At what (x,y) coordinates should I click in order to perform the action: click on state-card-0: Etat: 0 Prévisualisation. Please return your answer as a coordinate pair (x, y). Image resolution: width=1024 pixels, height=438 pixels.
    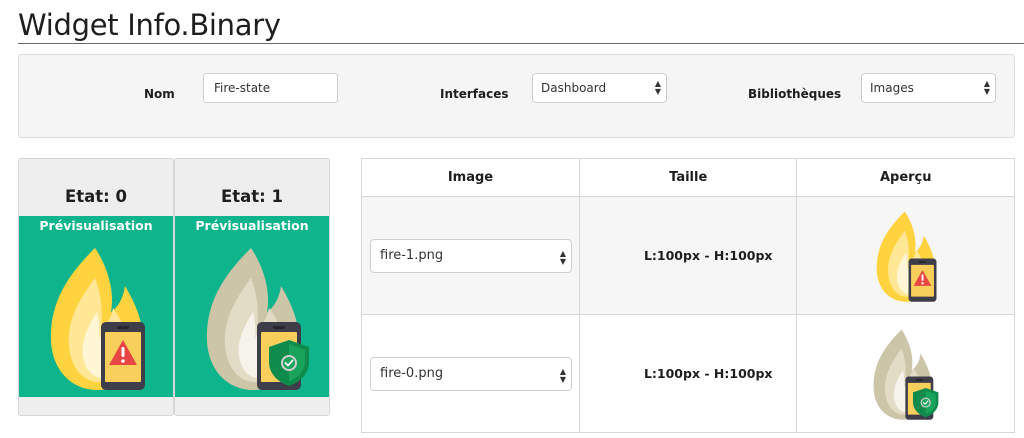
    Looking at the image, I should click on (96, 287).